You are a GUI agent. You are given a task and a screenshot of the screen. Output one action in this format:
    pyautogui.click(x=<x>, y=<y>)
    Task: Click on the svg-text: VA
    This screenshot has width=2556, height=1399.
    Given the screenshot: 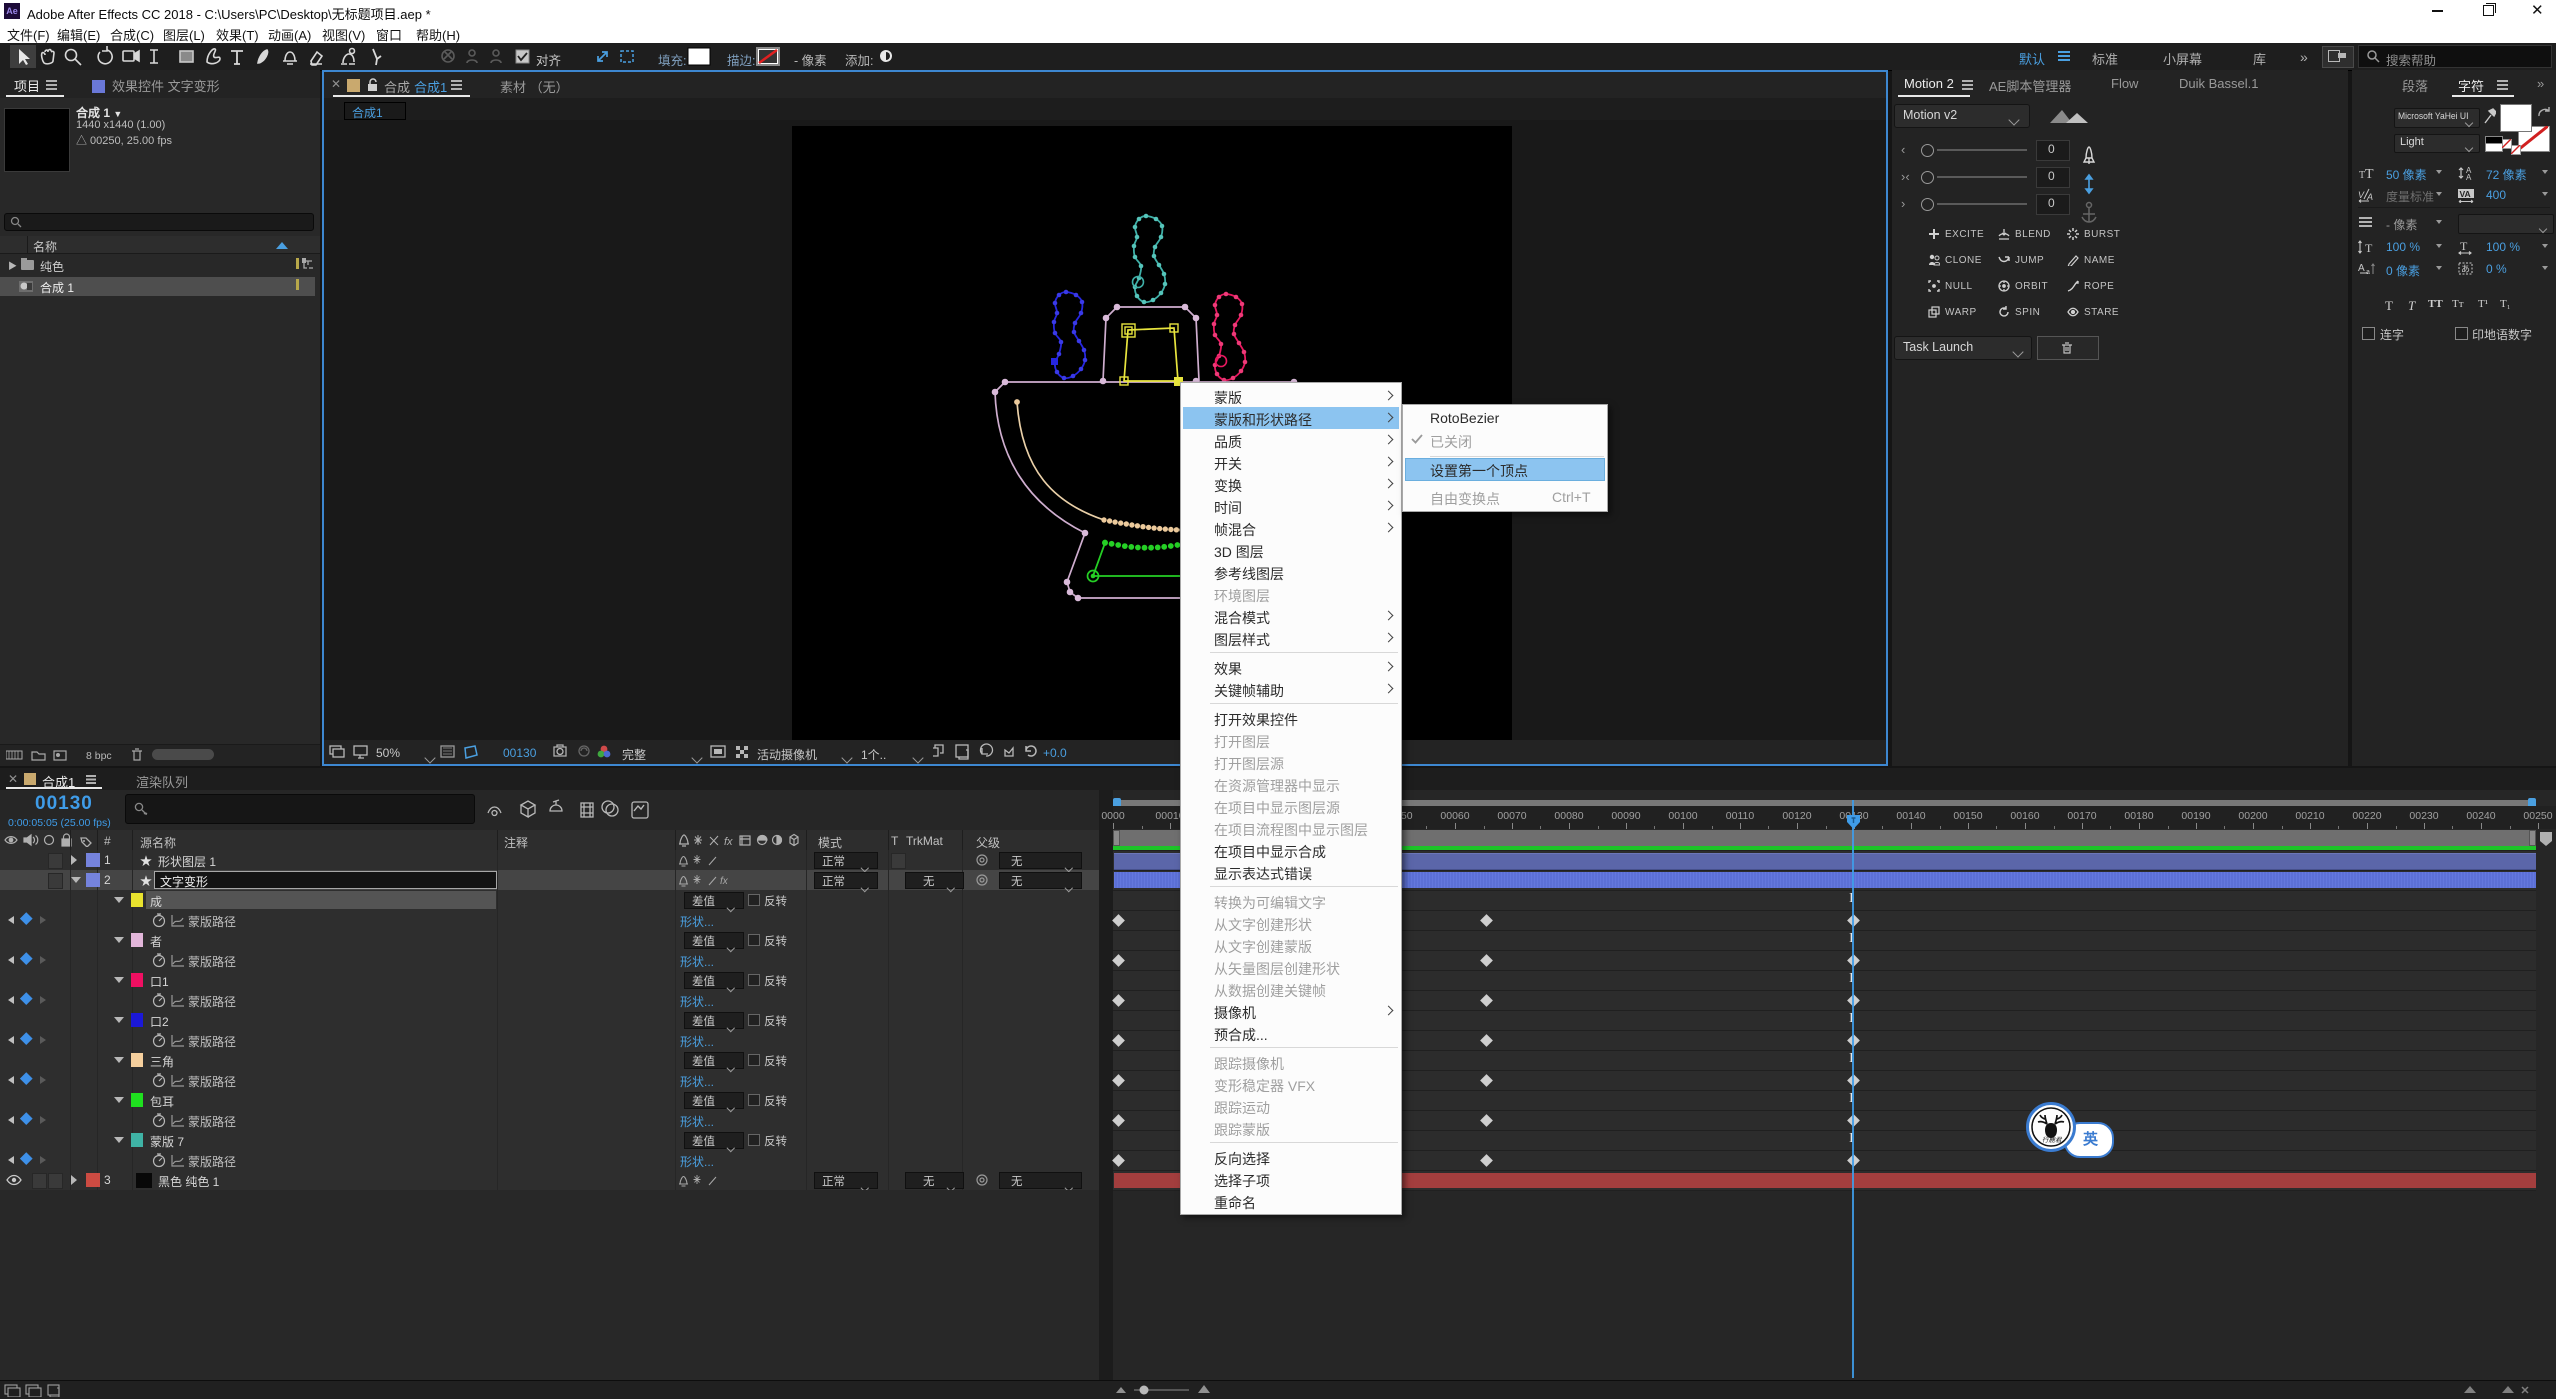 What is the action you would take?
    pyautogui.click(x=2465, y=194)
    